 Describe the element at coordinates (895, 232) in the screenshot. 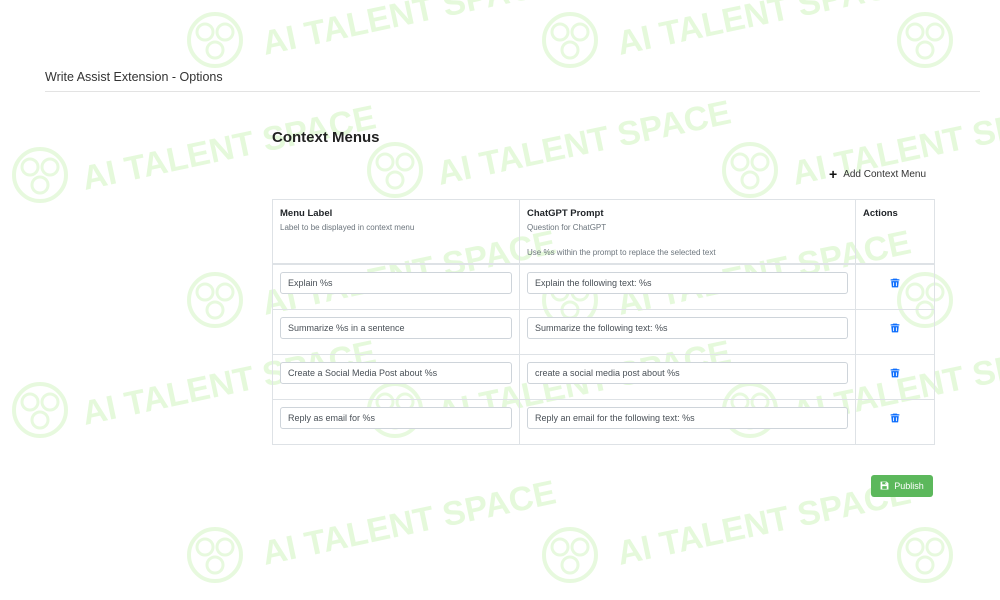

I see `column-header-actions: Actions` at that location.